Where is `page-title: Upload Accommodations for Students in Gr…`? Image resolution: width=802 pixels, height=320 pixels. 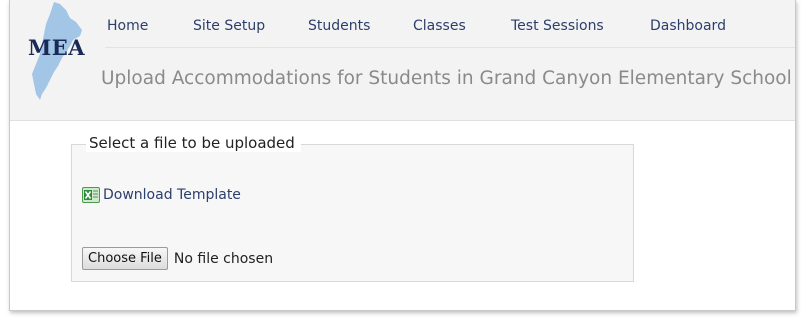 page-title: Upload Accommodations for Students in Gr… is located at coordinates (446, 78).